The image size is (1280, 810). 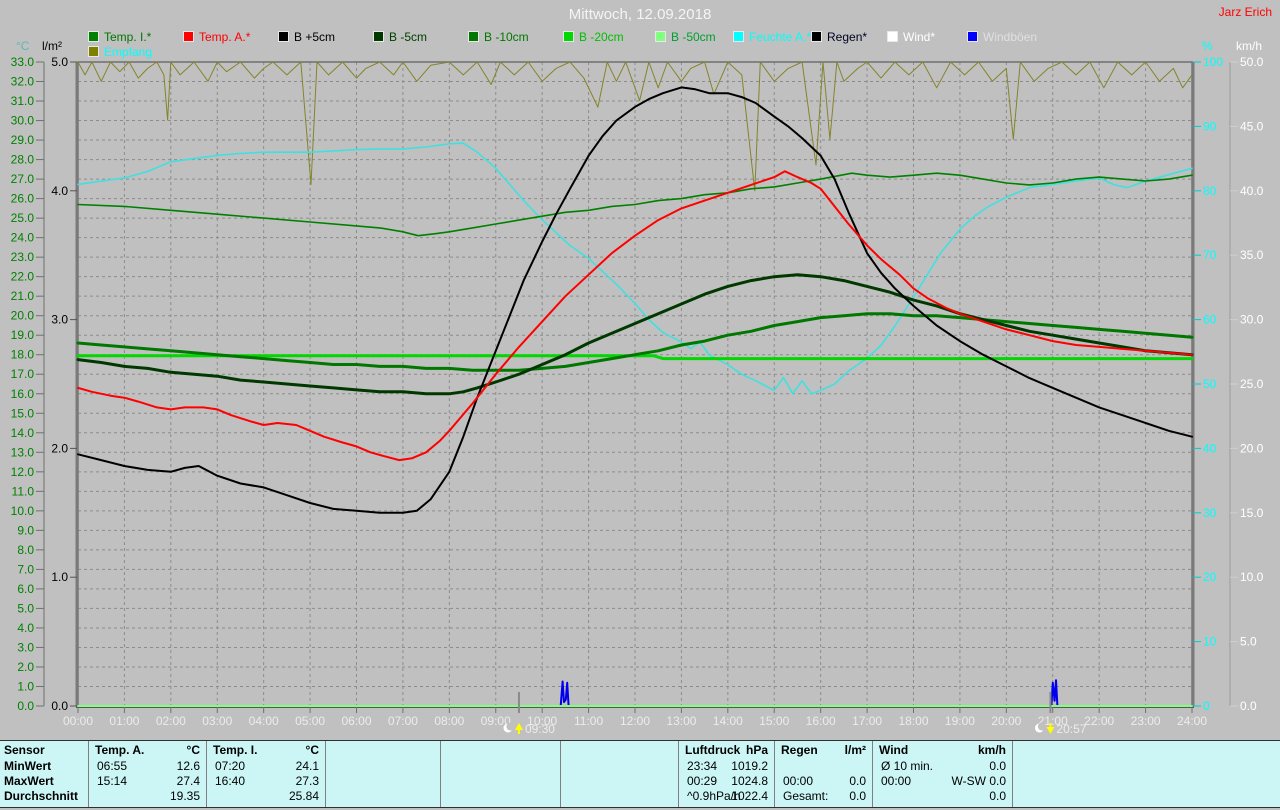 What do you see at coordinates (821, 721) in the screenshot?
I see `svg-text: 16:00` at bounding box center [821, 721].